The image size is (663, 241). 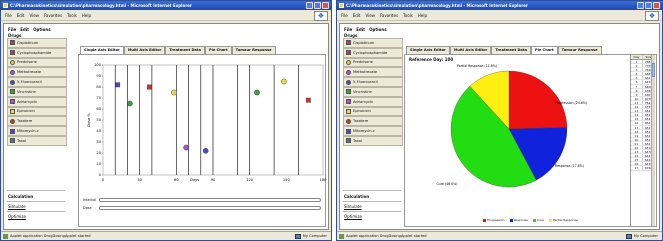 What do you see at coordinates (365, 82) in the screenshot?
I see `drug-label: 5-Fluorouracil` at bounding box center [365, 82].